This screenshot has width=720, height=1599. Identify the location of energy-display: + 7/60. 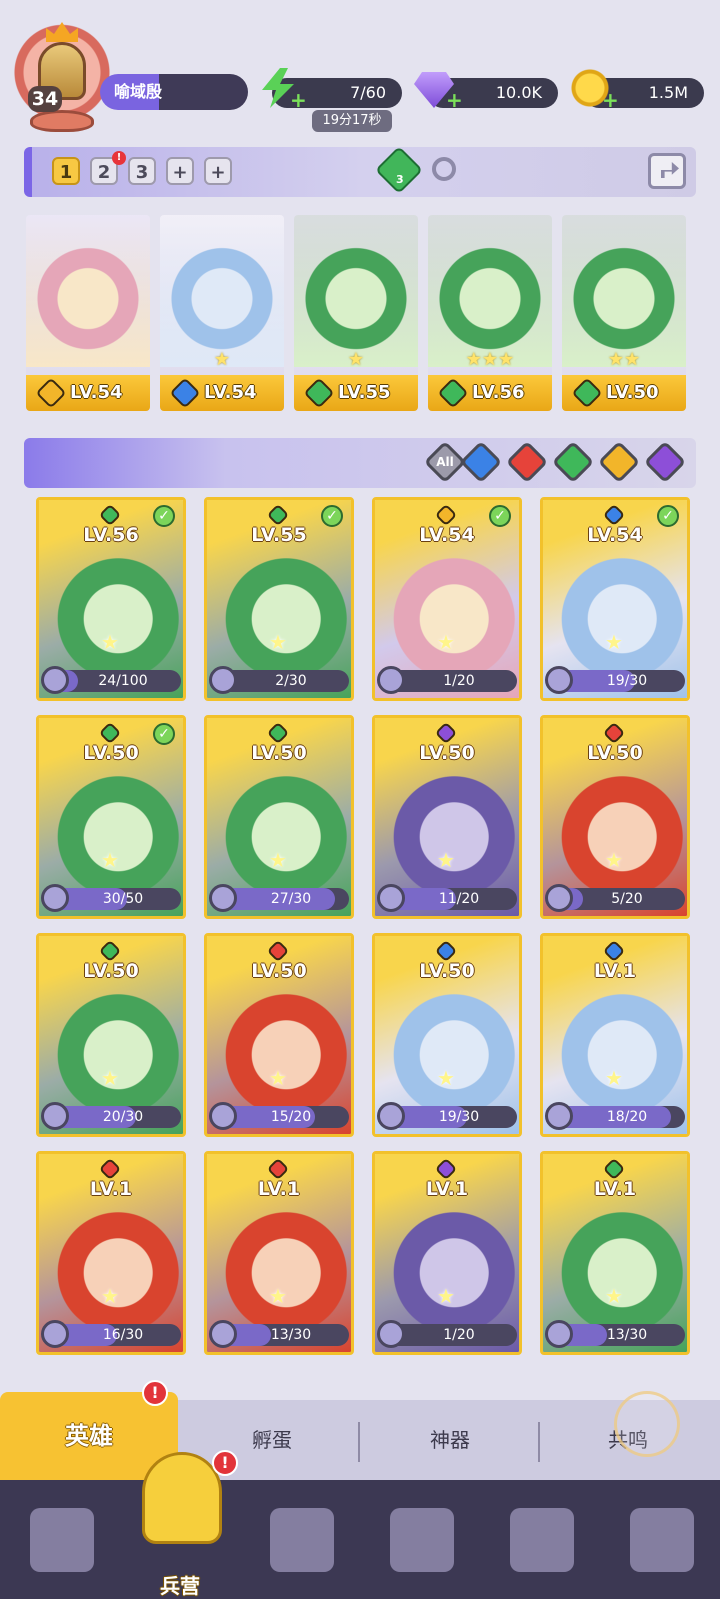
(332, 89).